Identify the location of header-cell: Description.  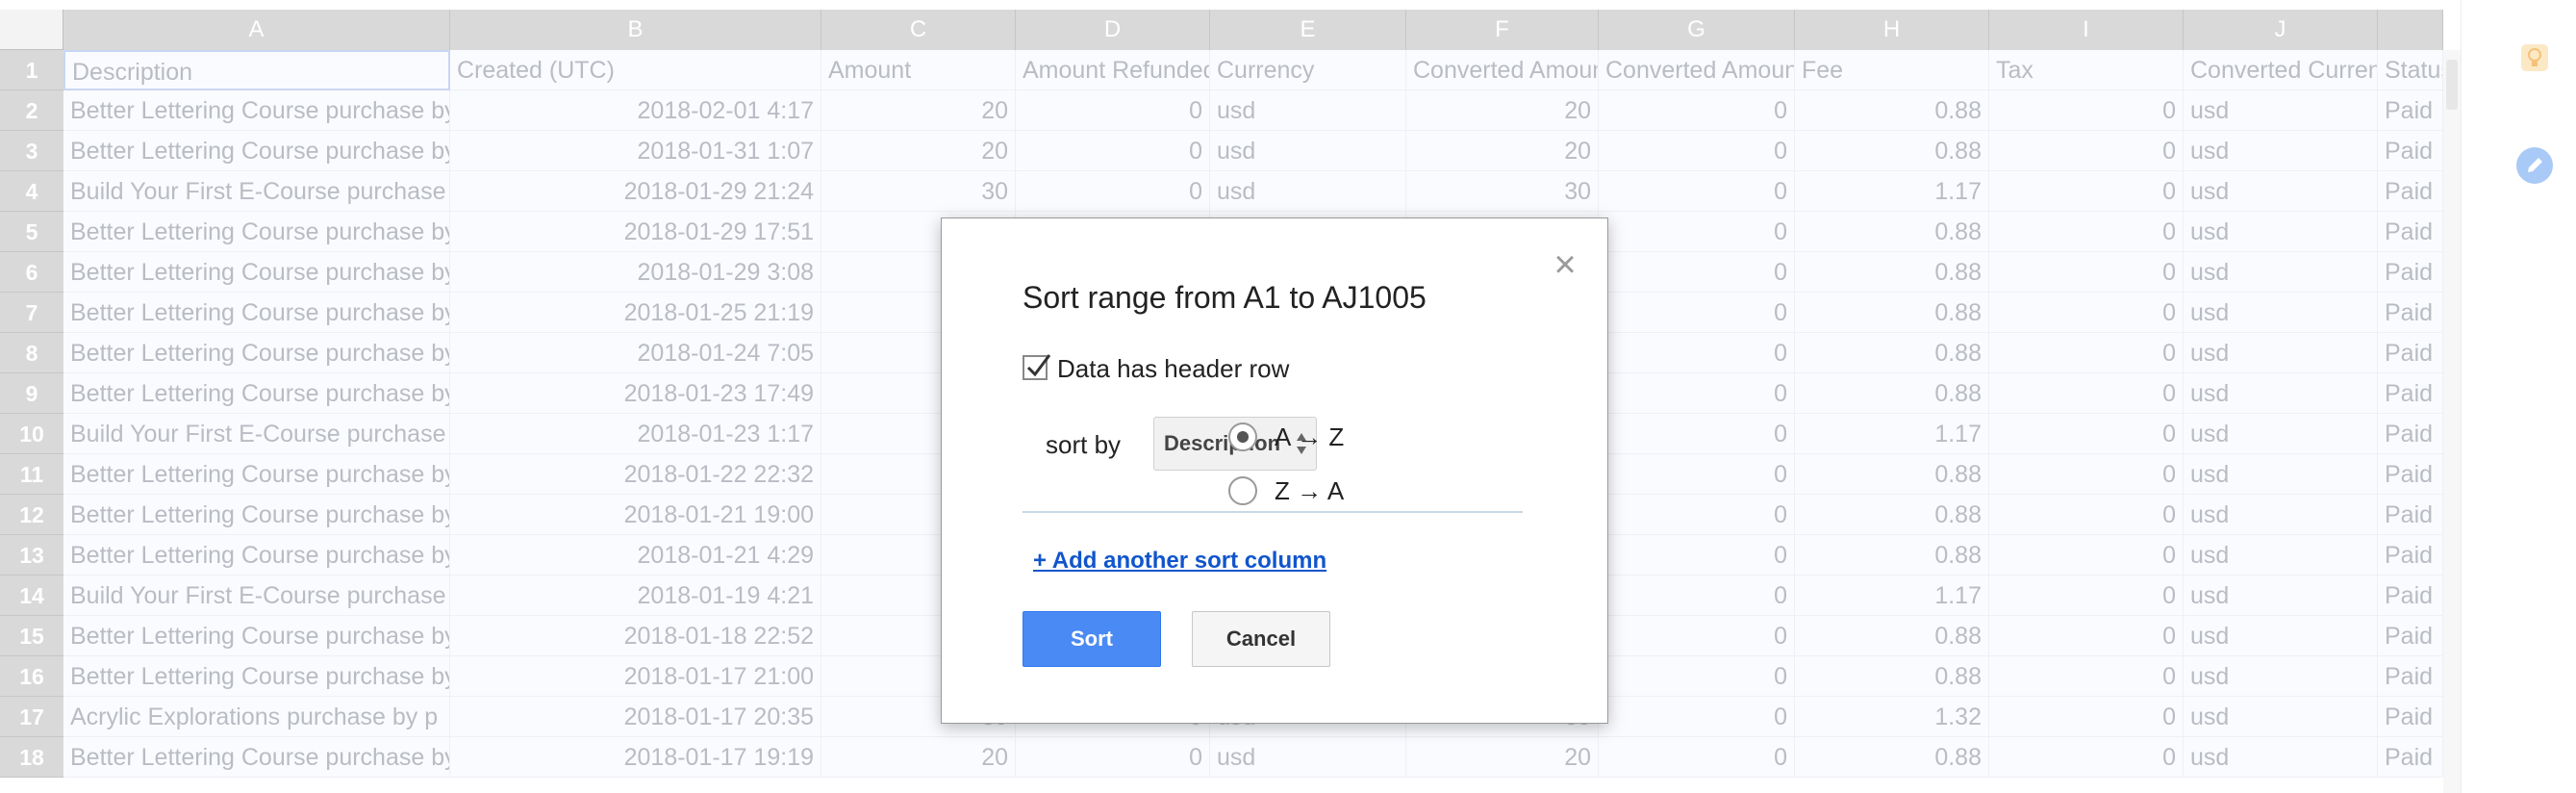
(257, 70).